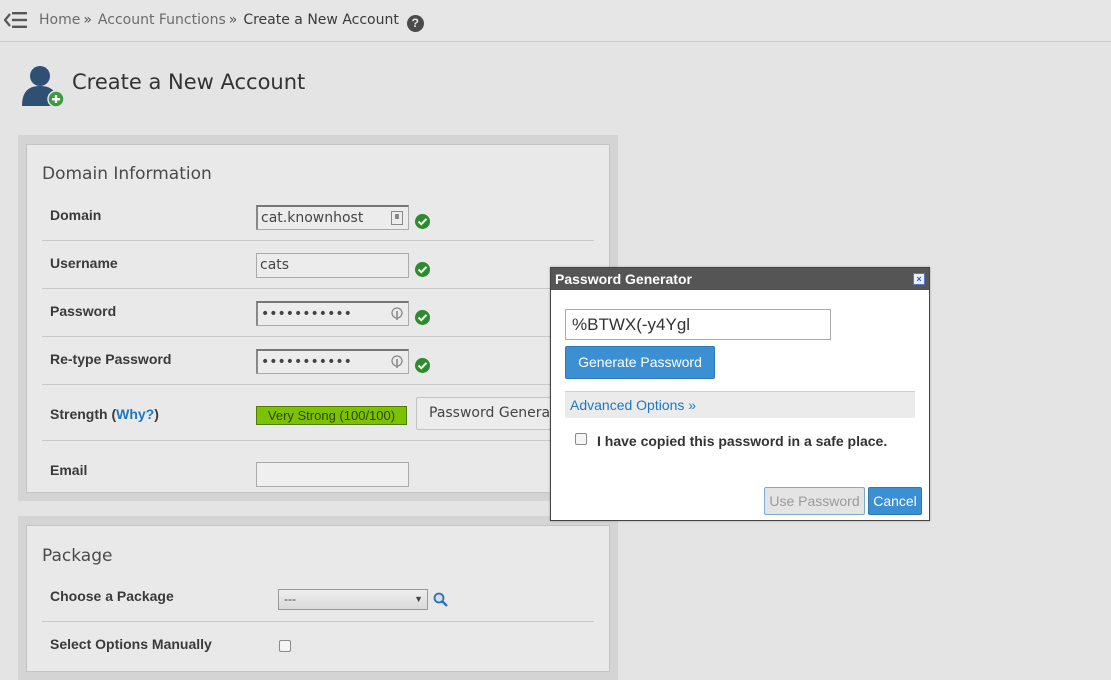  Describe the element at coordinates (16, 20) in the screenshot. I see `menu-collapse-icon` at that location.